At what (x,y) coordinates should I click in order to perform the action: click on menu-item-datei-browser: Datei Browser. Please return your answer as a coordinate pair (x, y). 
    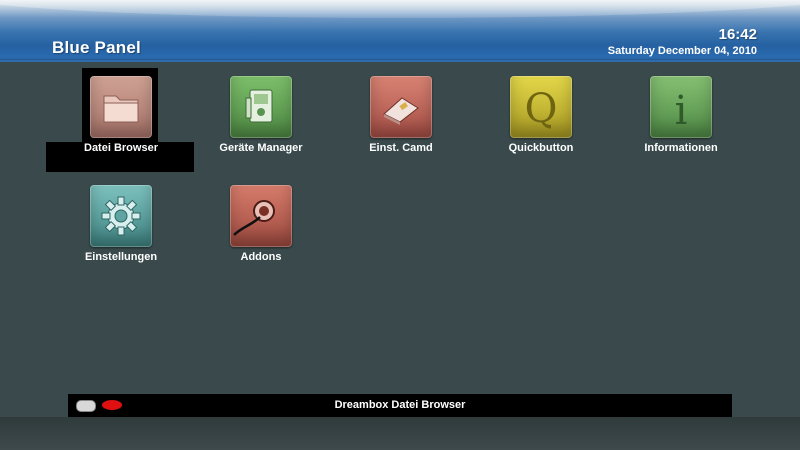
    Looking at the image, I should click on (121, 119).